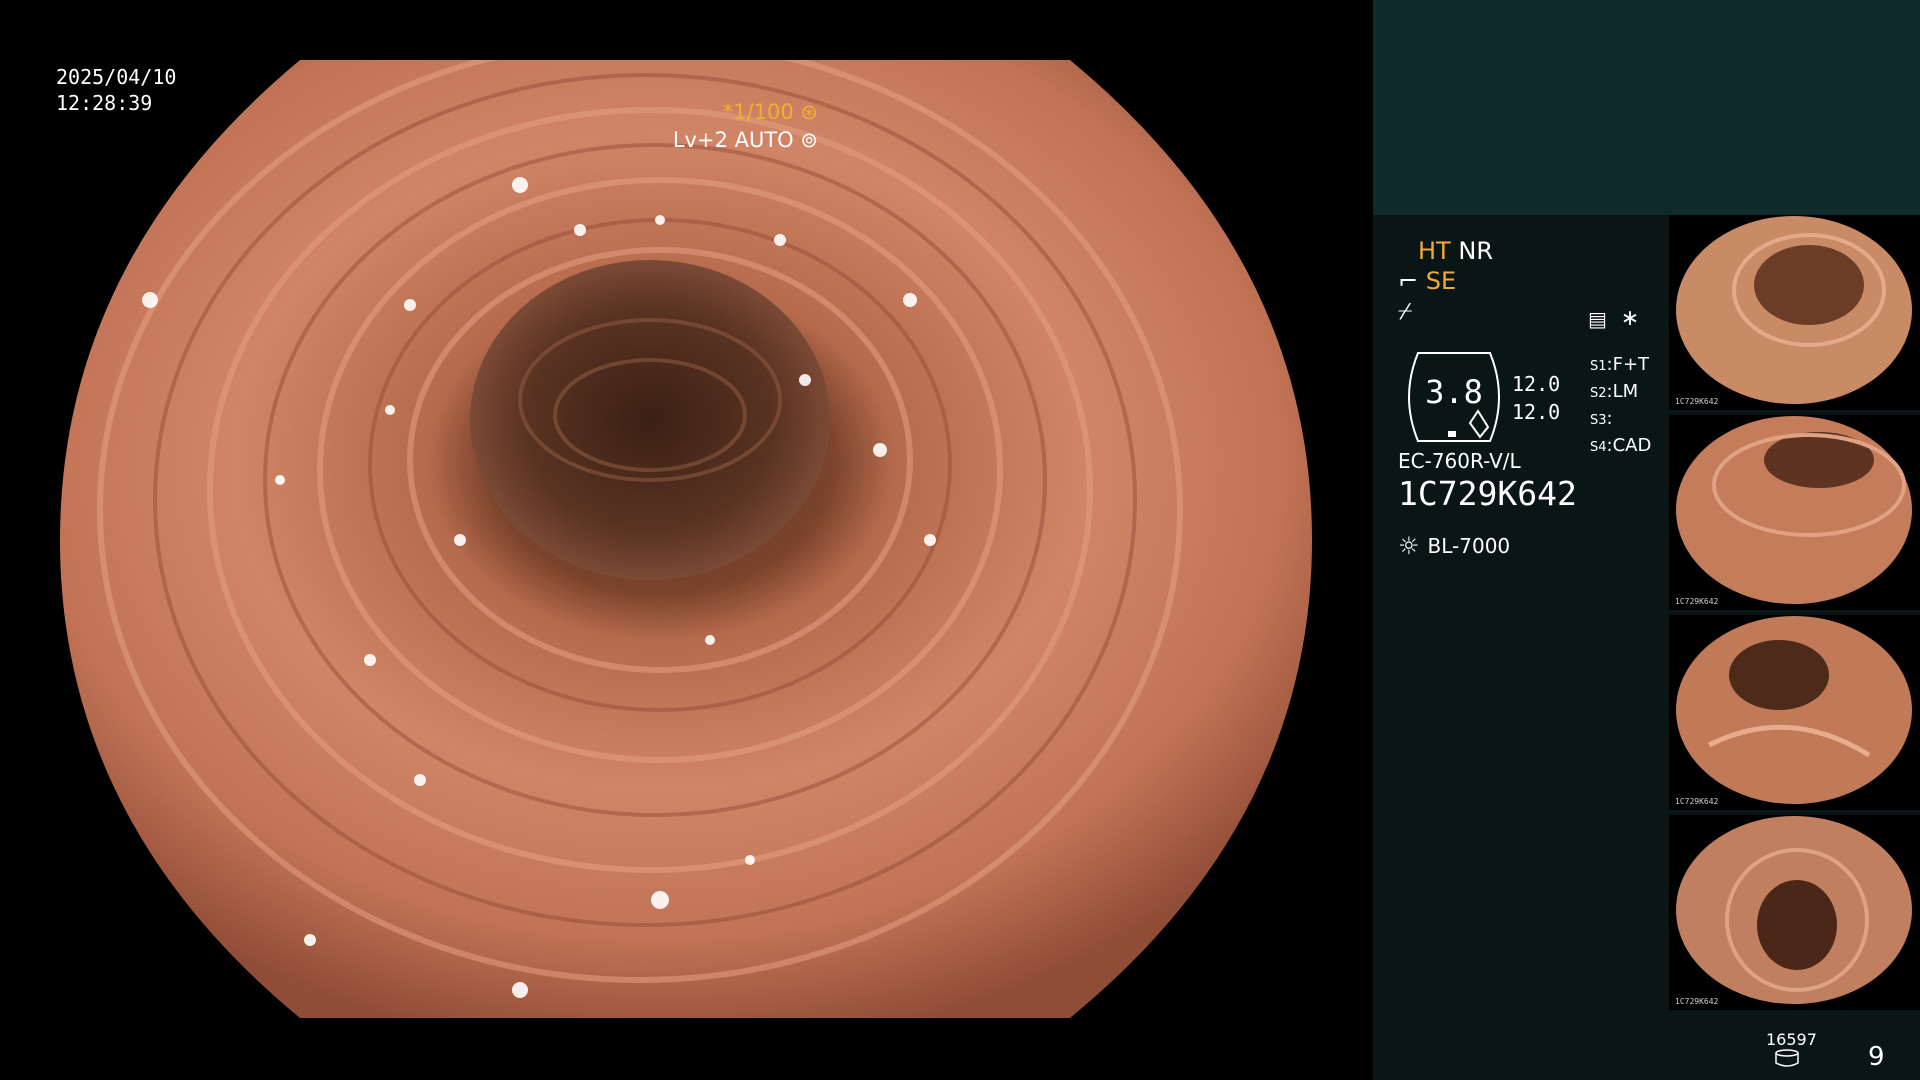  I want to click on exposure-level: Lv+2 AUTO, so click(733, 140).